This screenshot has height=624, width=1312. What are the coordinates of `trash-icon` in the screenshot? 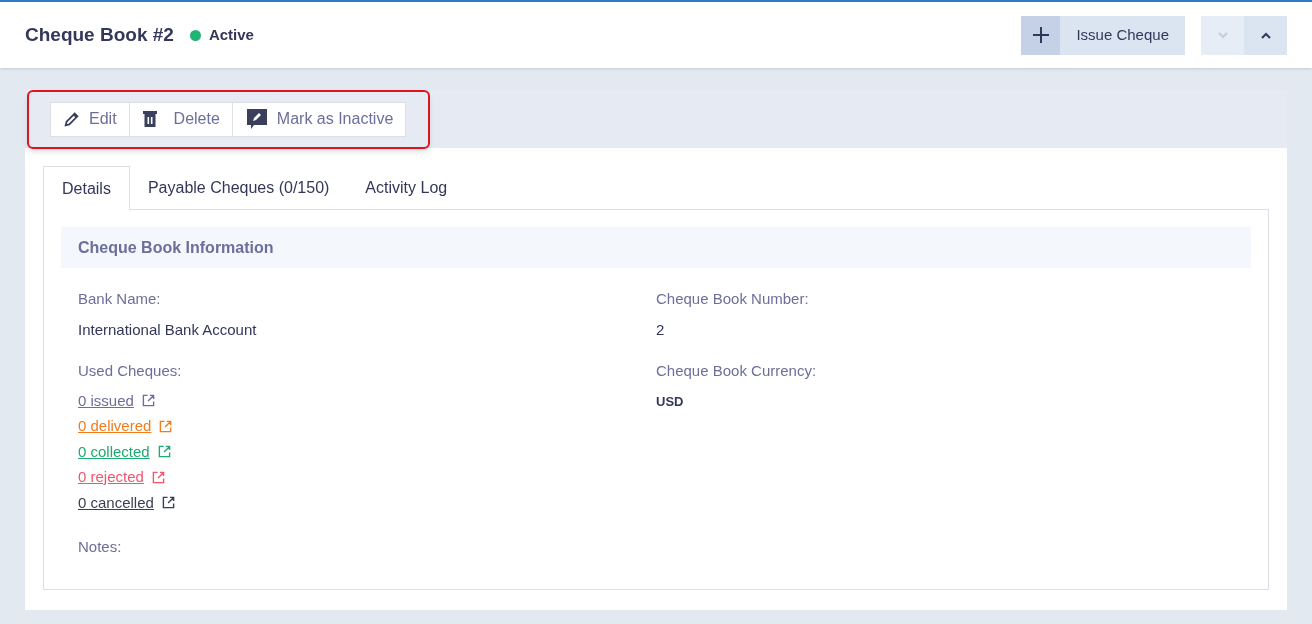 It's located at (149, 119).